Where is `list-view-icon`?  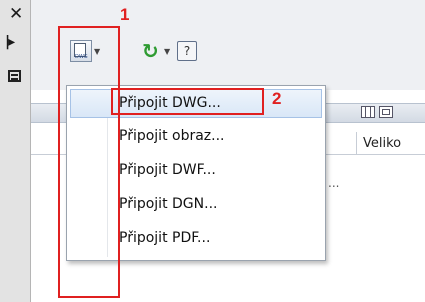
list-view-icon is located at coordinates (368, 112).